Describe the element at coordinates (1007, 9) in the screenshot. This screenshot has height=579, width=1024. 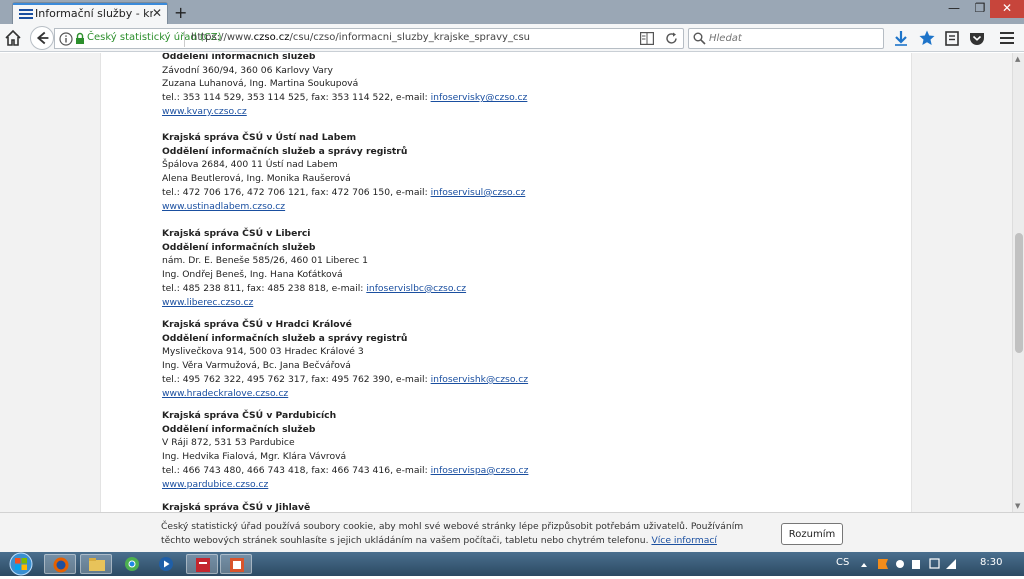
I see `window-close-button: ✕` at that location.